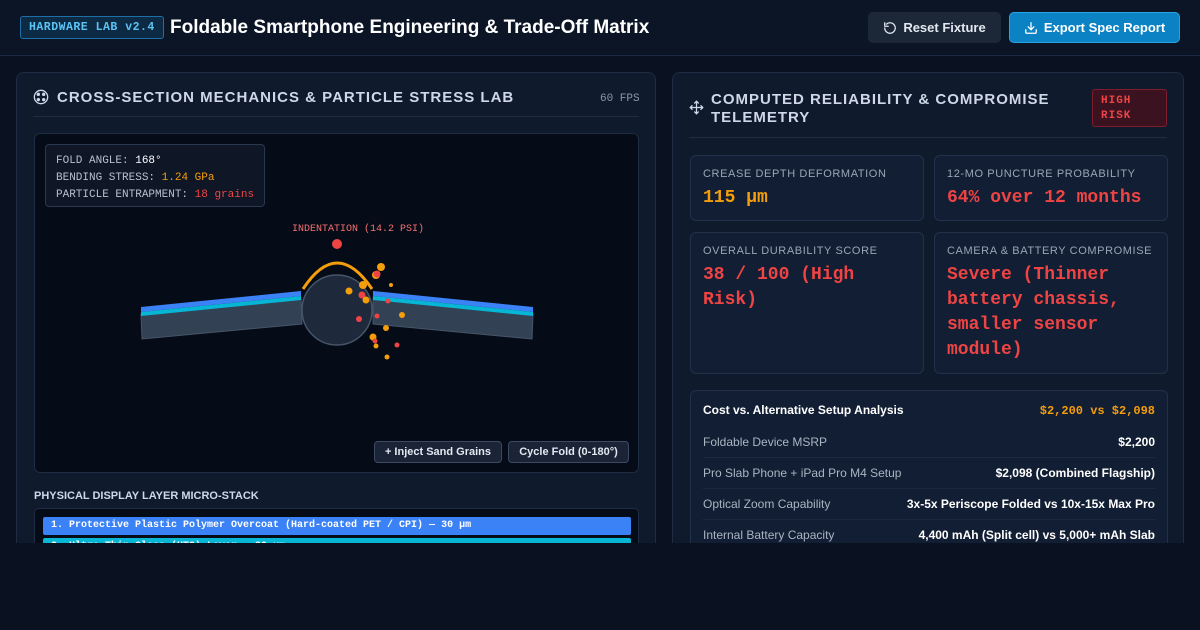  Describe the element at coordinates (769, 535) in the screenshot. I see `cost-row-label: Internal Battery Capacity` at that location.